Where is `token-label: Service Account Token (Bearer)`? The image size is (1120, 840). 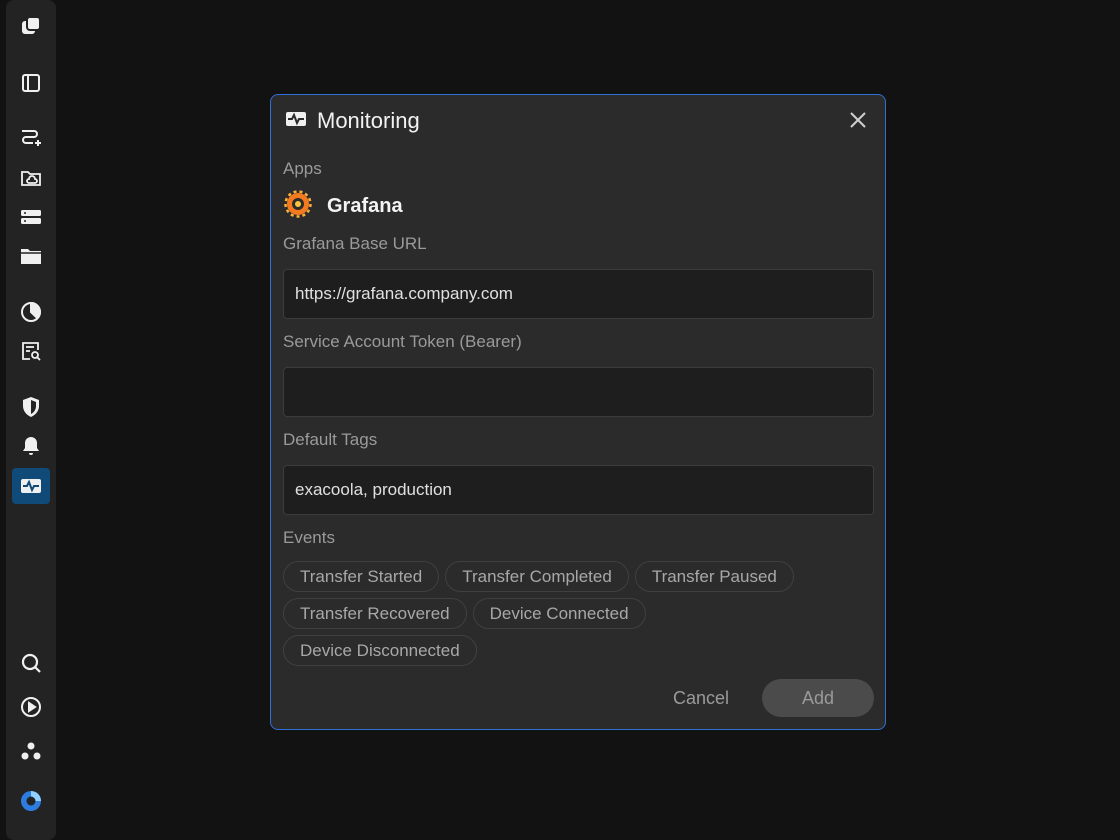
token-label: Service Account Token (Bearer) is located at coordinates (402, 341).